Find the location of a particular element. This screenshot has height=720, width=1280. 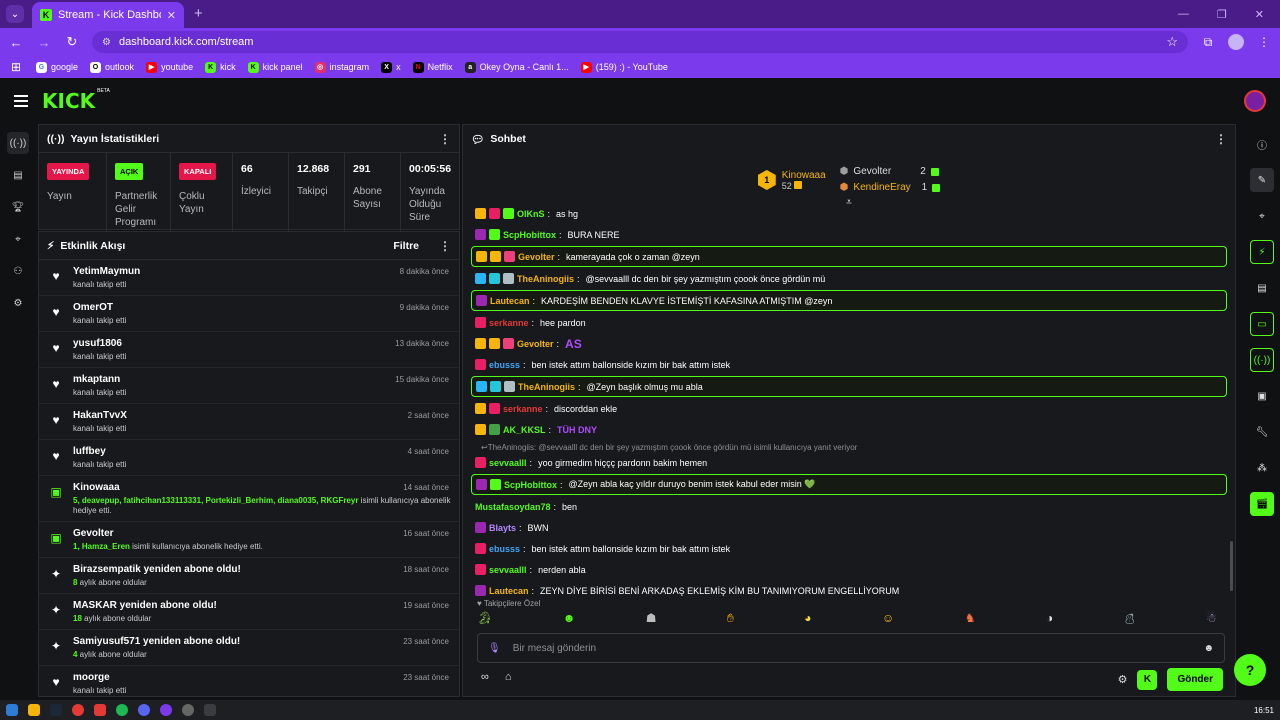

infinity-points-icon: ∞ is located at coordinates (485, 677).